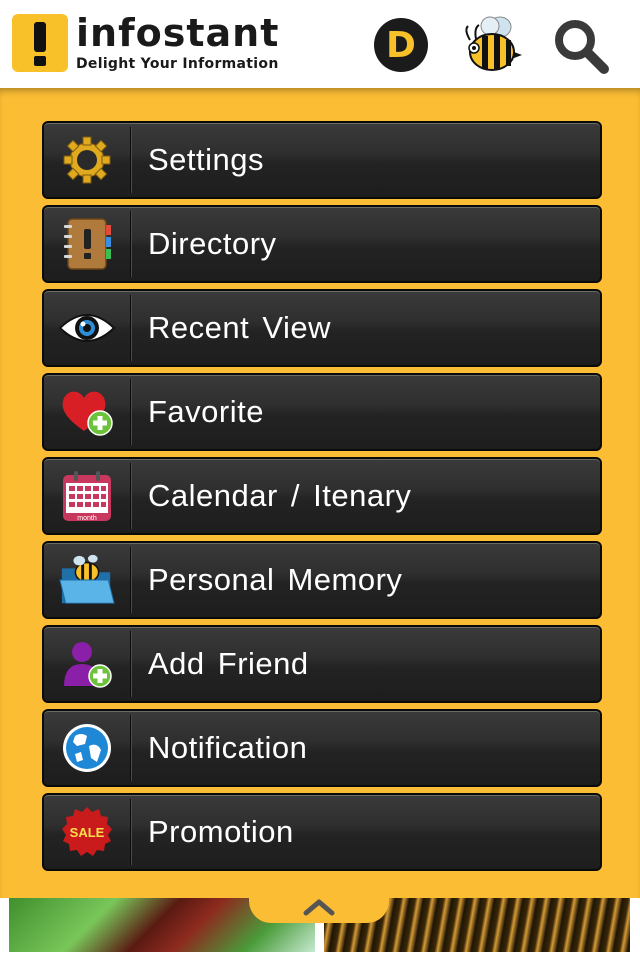  I want to click on menu-item-recent-view: Recent View, so click(322, 328).